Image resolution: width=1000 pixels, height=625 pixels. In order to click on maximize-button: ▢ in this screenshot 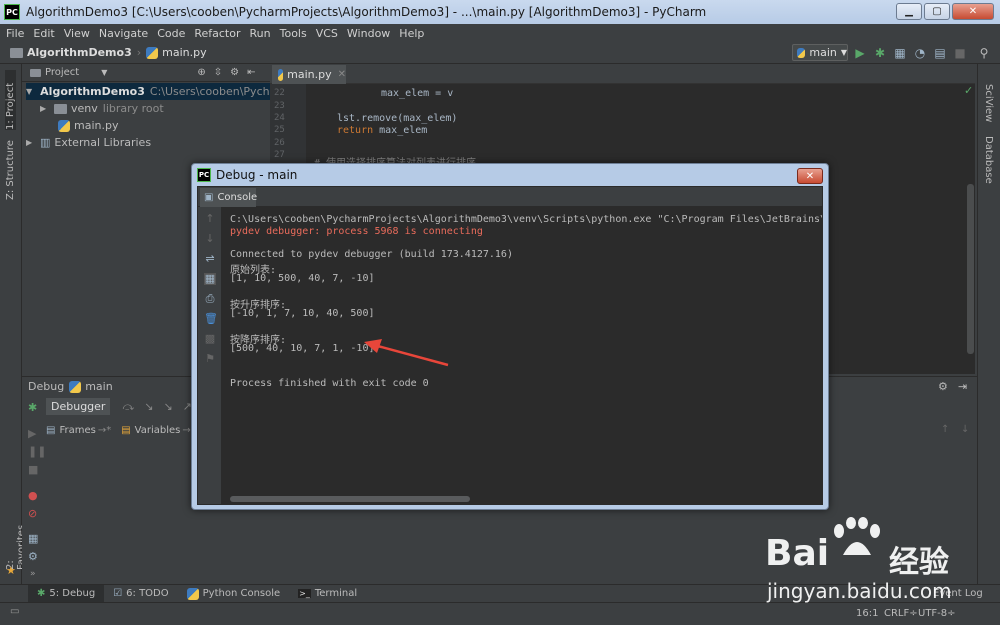, I will do `click(937, 11)`.